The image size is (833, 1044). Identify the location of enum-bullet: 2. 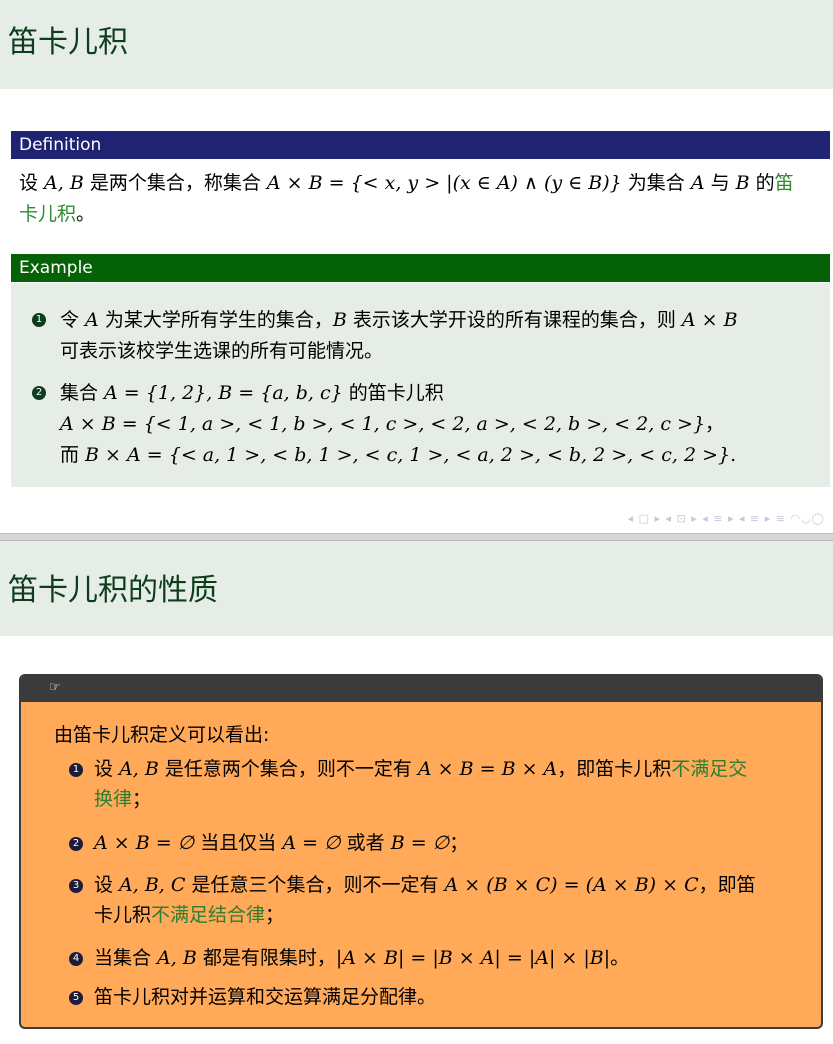
(39, 393).